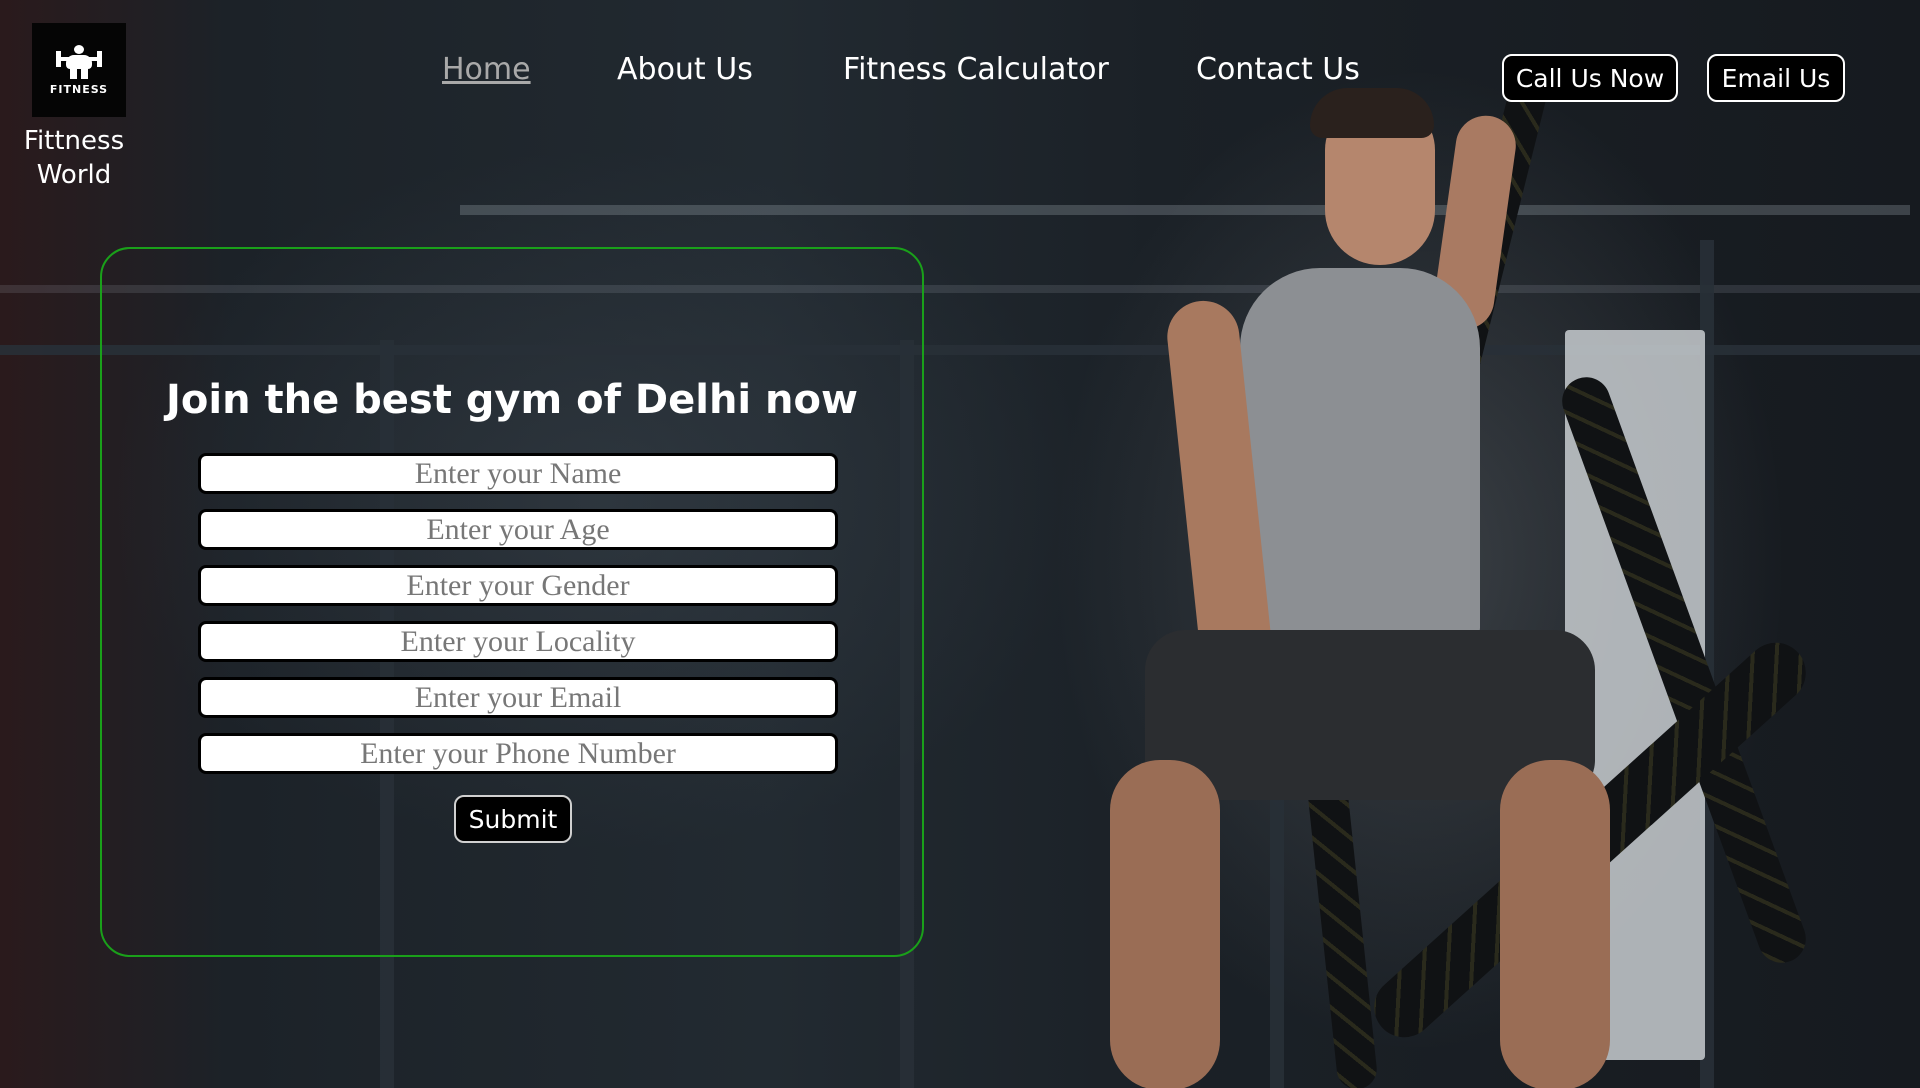 Image resolution: width=1920 pixels, height=1088 pixels. What do you see at coordinates (1278, 69) in the screenshot?
I see `nav-contact-us: Contact Us` at bounding box center [1278, 69].